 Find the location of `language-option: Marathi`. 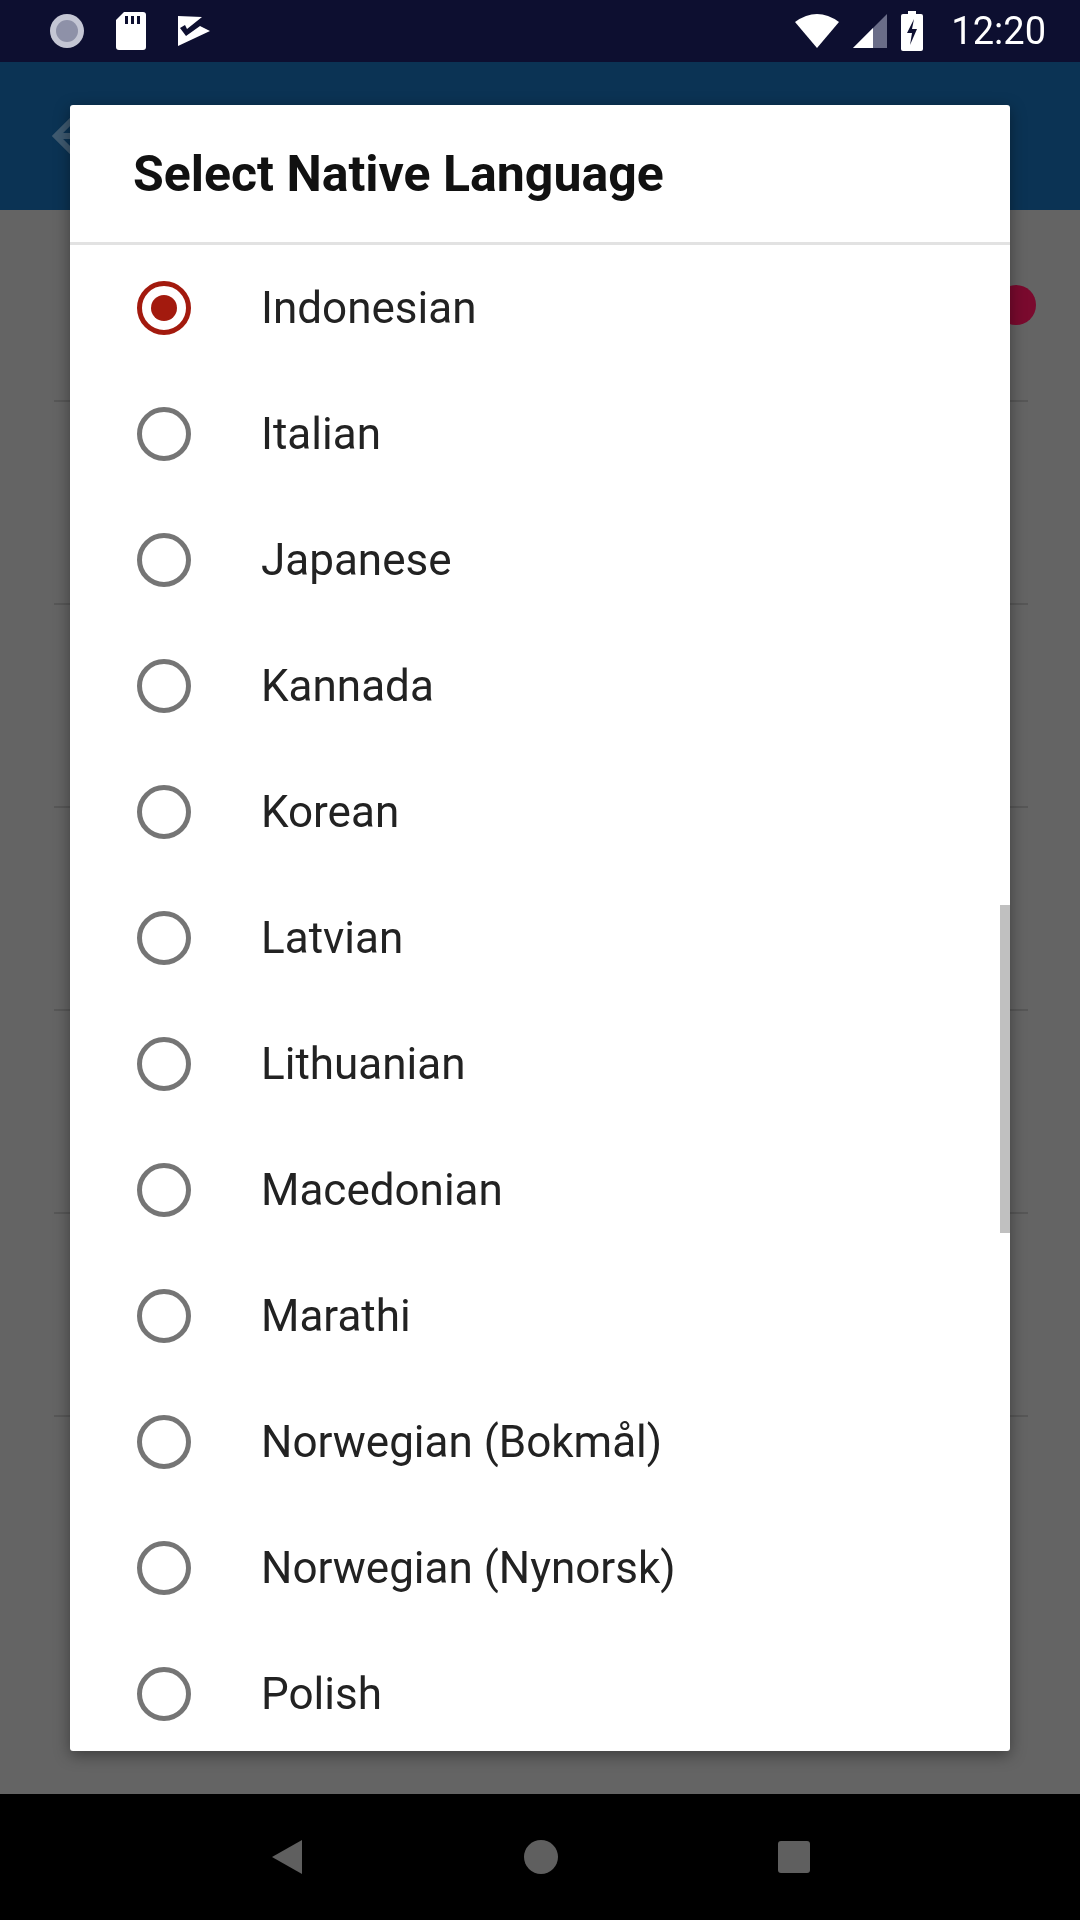

language-option: Marathi is located at coordinates (540, 1316).